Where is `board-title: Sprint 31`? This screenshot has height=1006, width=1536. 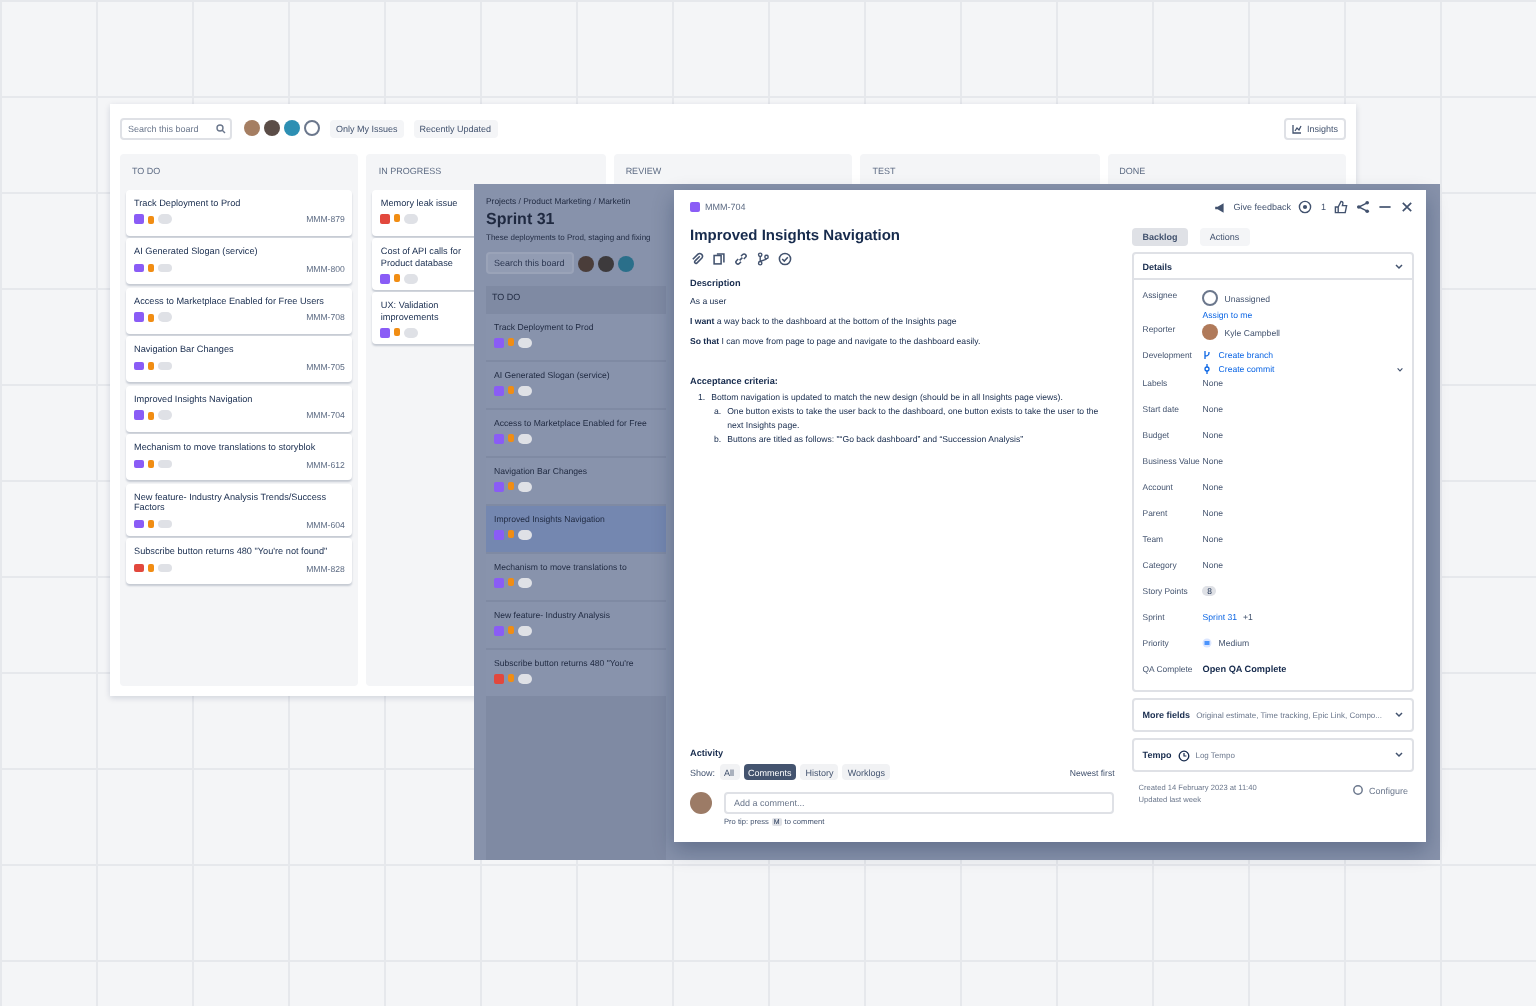 board-title: Sprint 31 is located at coordinates (521, 219).